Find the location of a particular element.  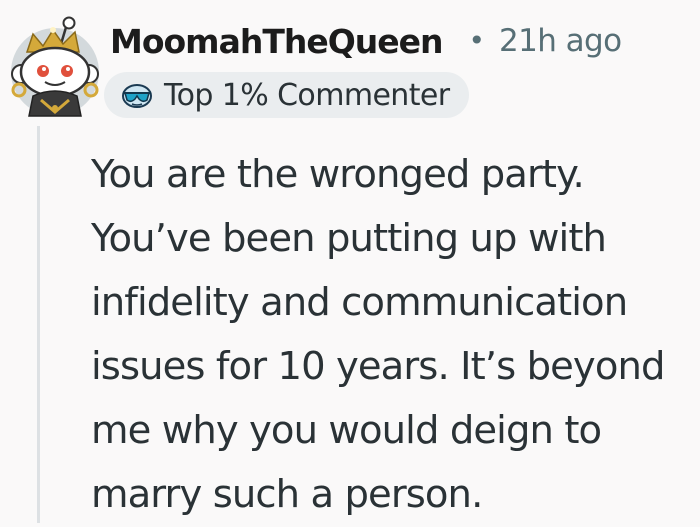

user-flair: Top 1% Commenter is located at coordinates (287, 95).